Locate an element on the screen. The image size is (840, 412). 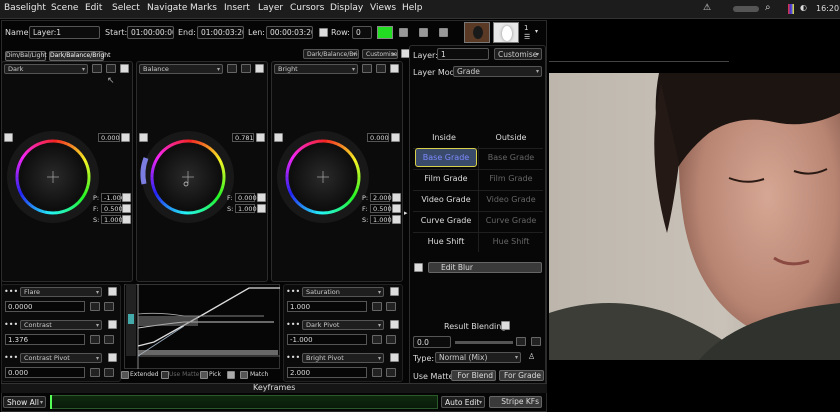
for-grade-button: For Grade is located at coordinates (521, 375).